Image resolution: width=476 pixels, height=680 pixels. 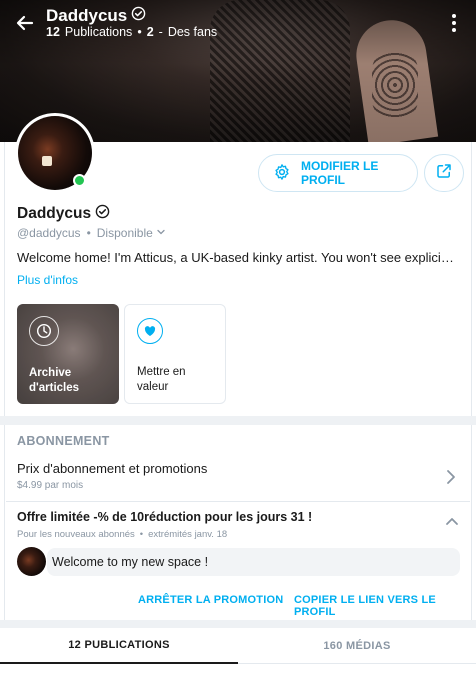 What do you see at coordinates (160, 32) in the screenshot?
I see `stats-dash: -` at bounding box center [160, 32].